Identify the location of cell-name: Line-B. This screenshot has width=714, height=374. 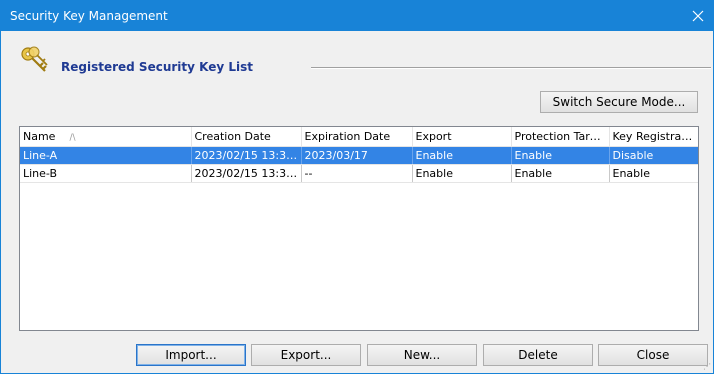
(106, 173).